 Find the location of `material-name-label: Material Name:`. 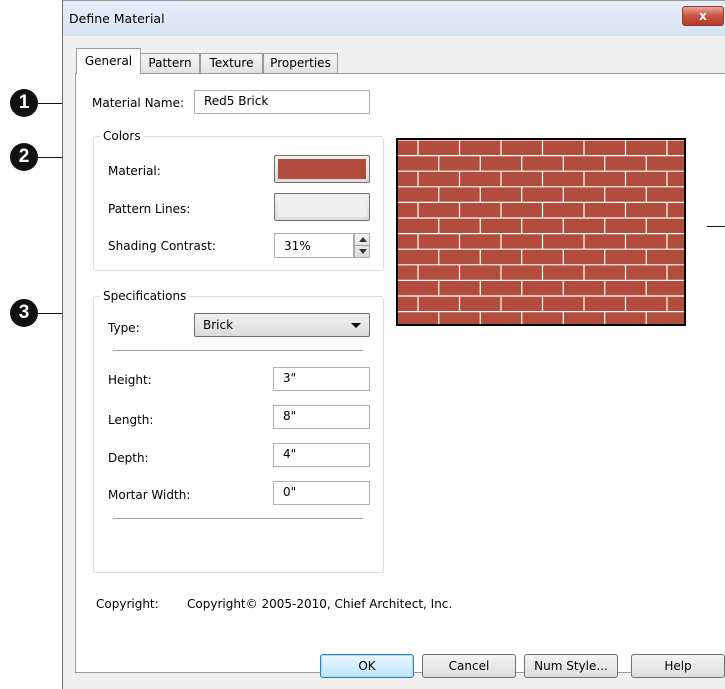

material-name-label: Material Name: is located at coordinates (138, 103).